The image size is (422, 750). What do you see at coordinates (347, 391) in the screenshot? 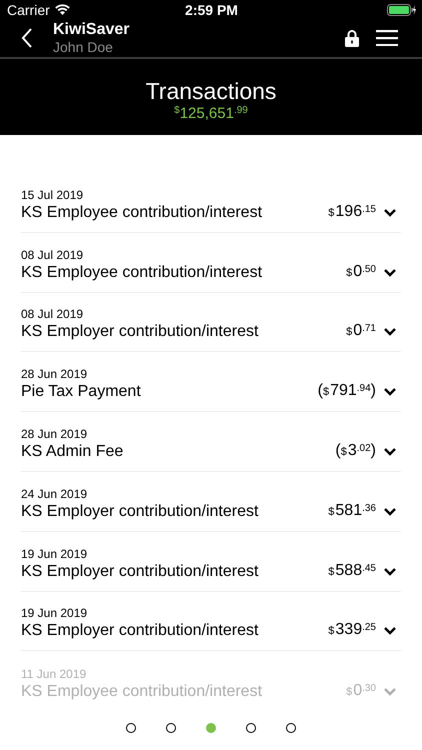
I see `transaction-amount: ($791$^{.94}$)` at bounding box center [347, 391].